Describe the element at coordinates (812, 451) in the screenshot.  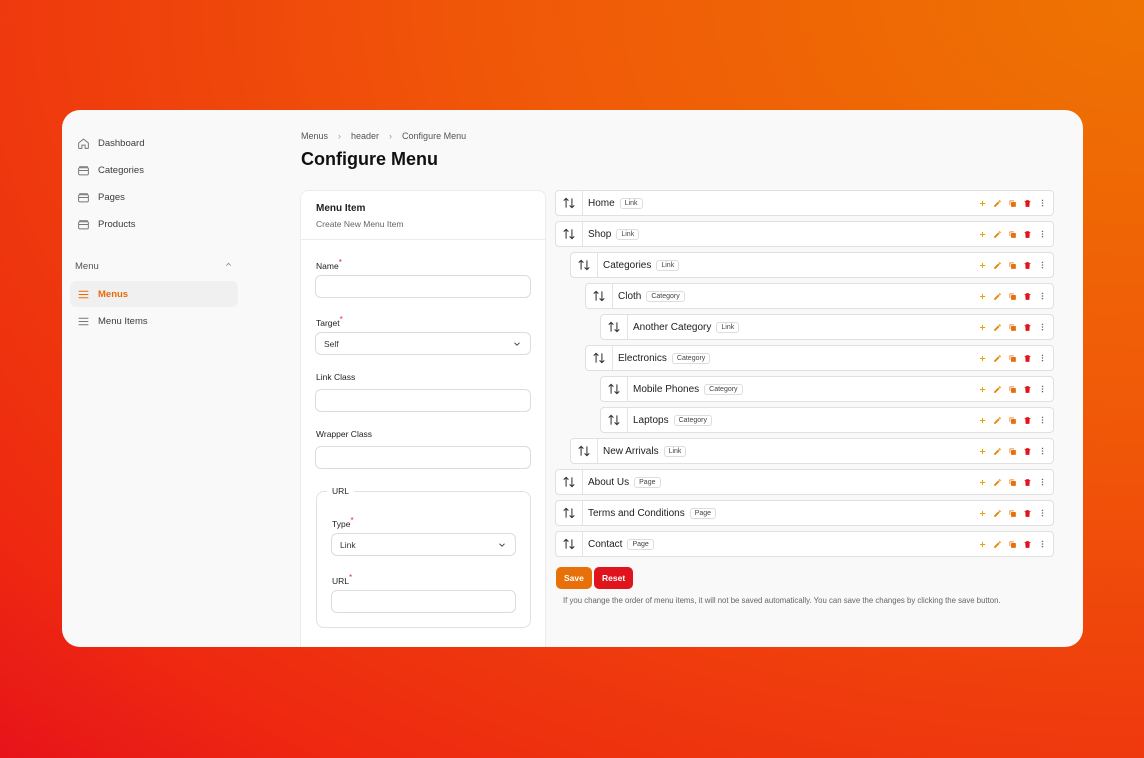
I see `menu-tree-row: New Arrivals Link` at that location.